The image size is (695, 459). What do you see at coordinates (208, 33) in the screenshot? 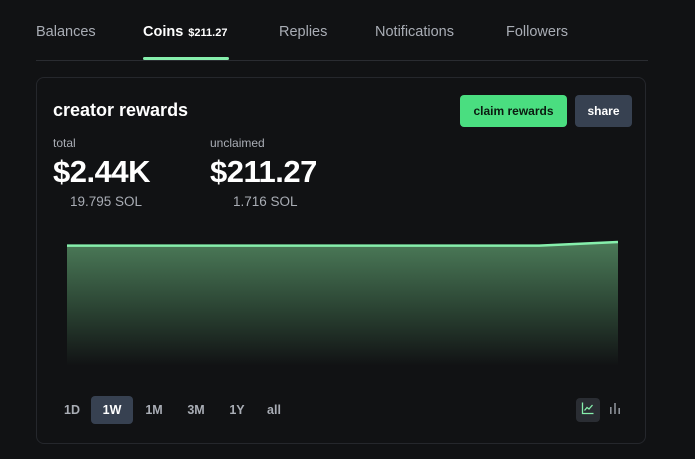
I see `tab-coins-badge: $211.27` at bounding box center [208, 33].